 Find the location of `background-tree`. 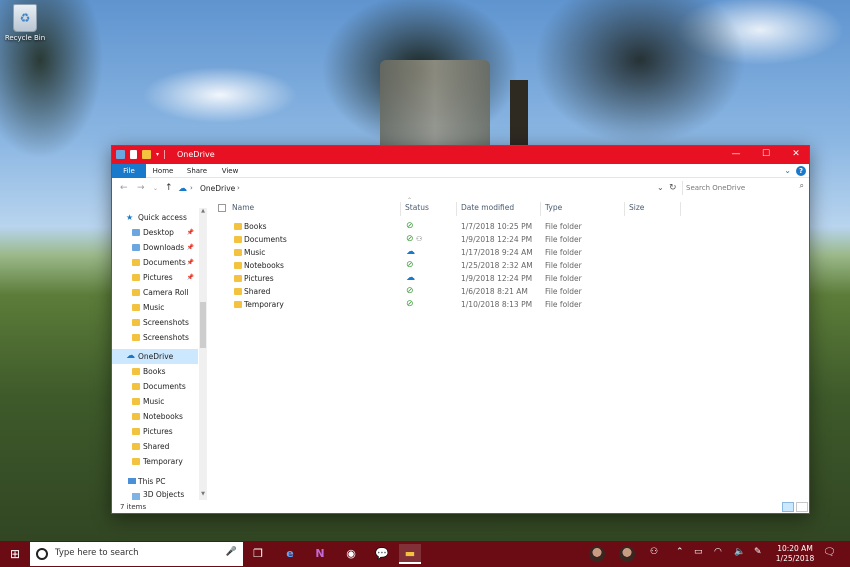

background-tree is located at coordinates (435, 105).